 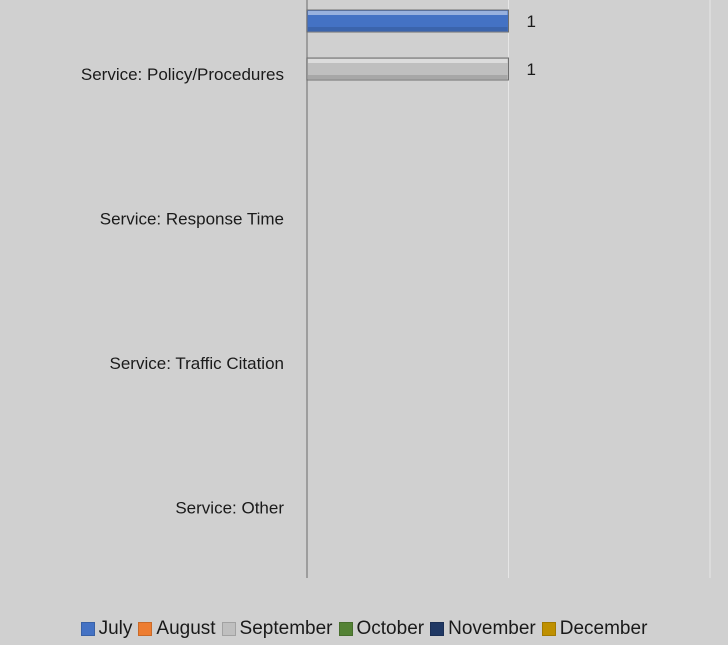 I want to click on legend-item-october: October, so click(x=381, y=629).